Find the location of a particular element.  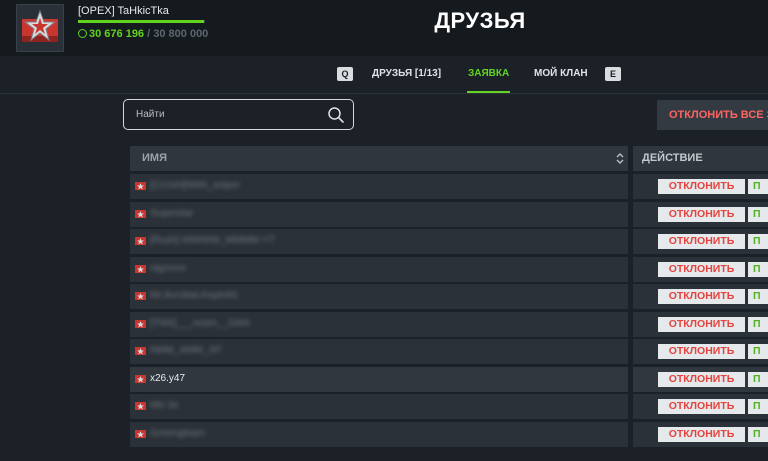

search-box is located at coordinates (238, 114).